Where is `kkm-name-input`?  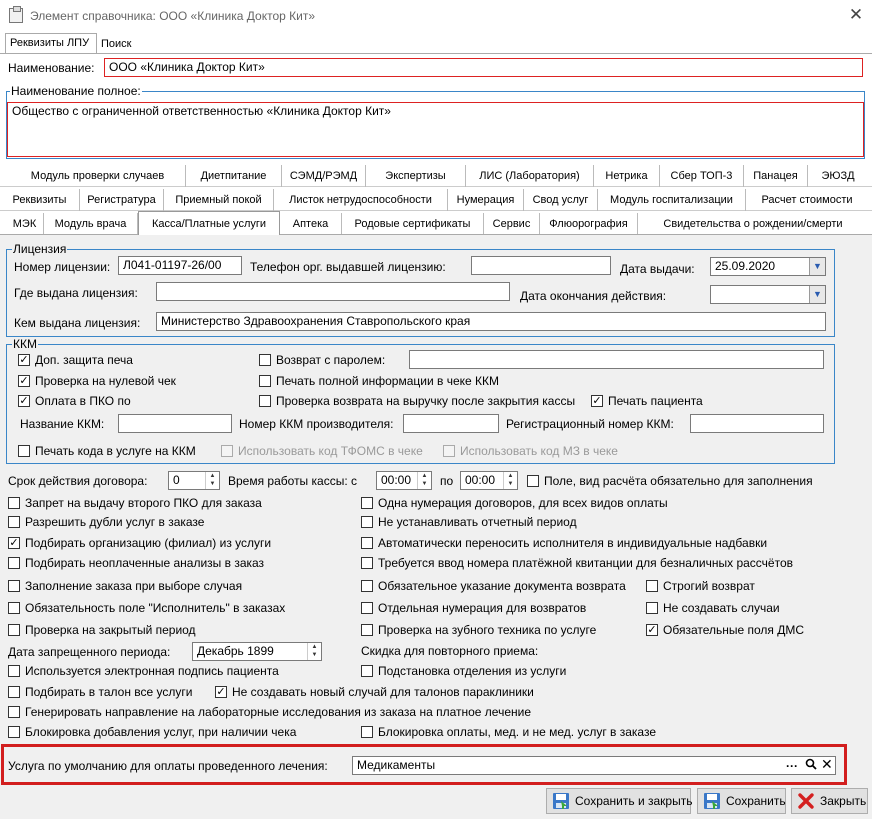 kkm-name-input is located at coordinates (175, 423).